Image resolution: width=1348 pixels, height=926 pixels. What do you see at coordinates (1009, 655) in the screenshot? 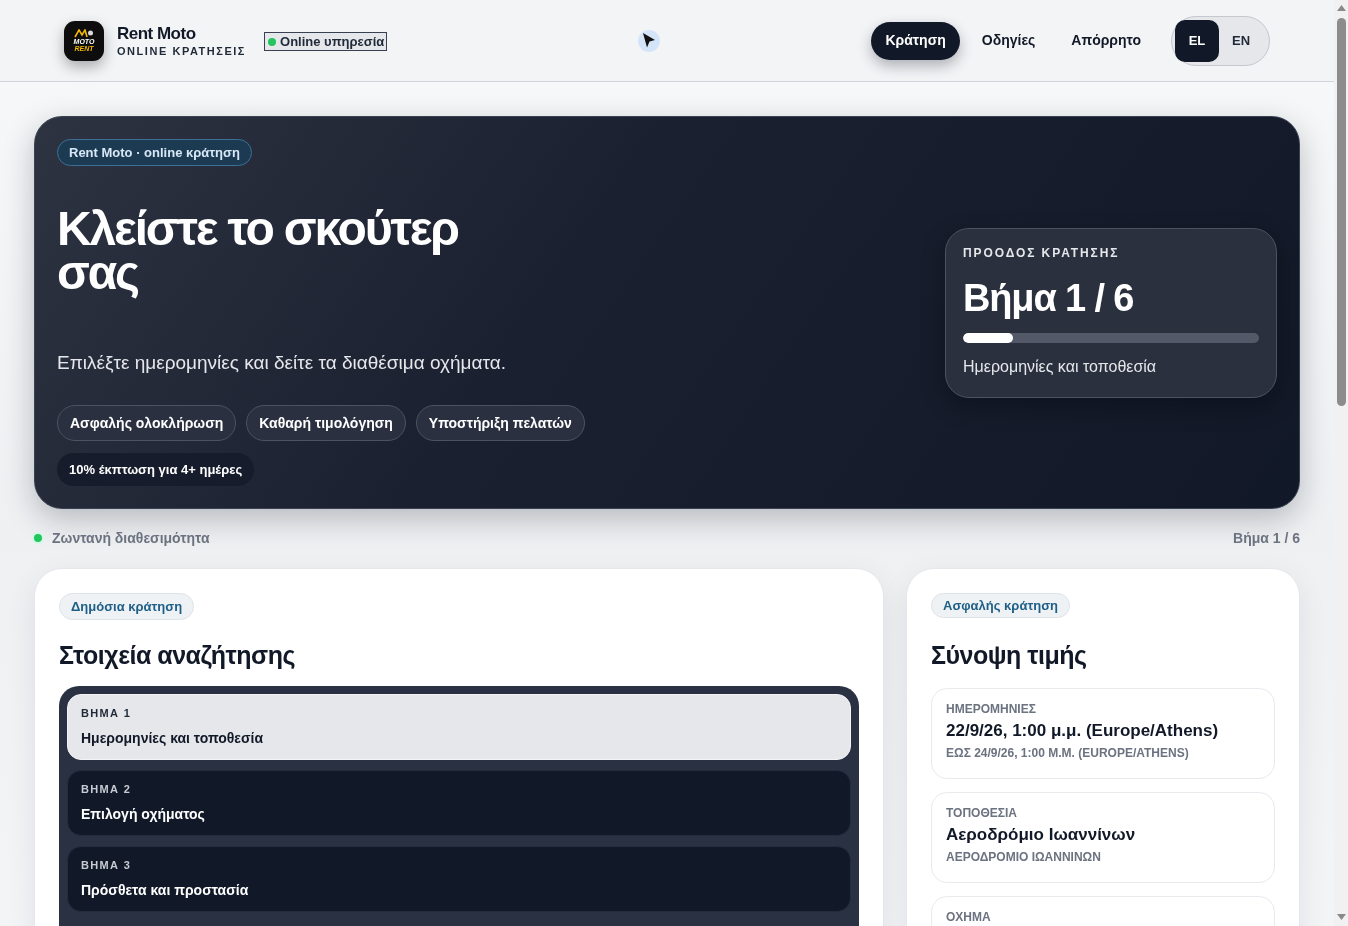
I see `section-title: Σύνοψη τιμής` at bounding box center [1009, 655].